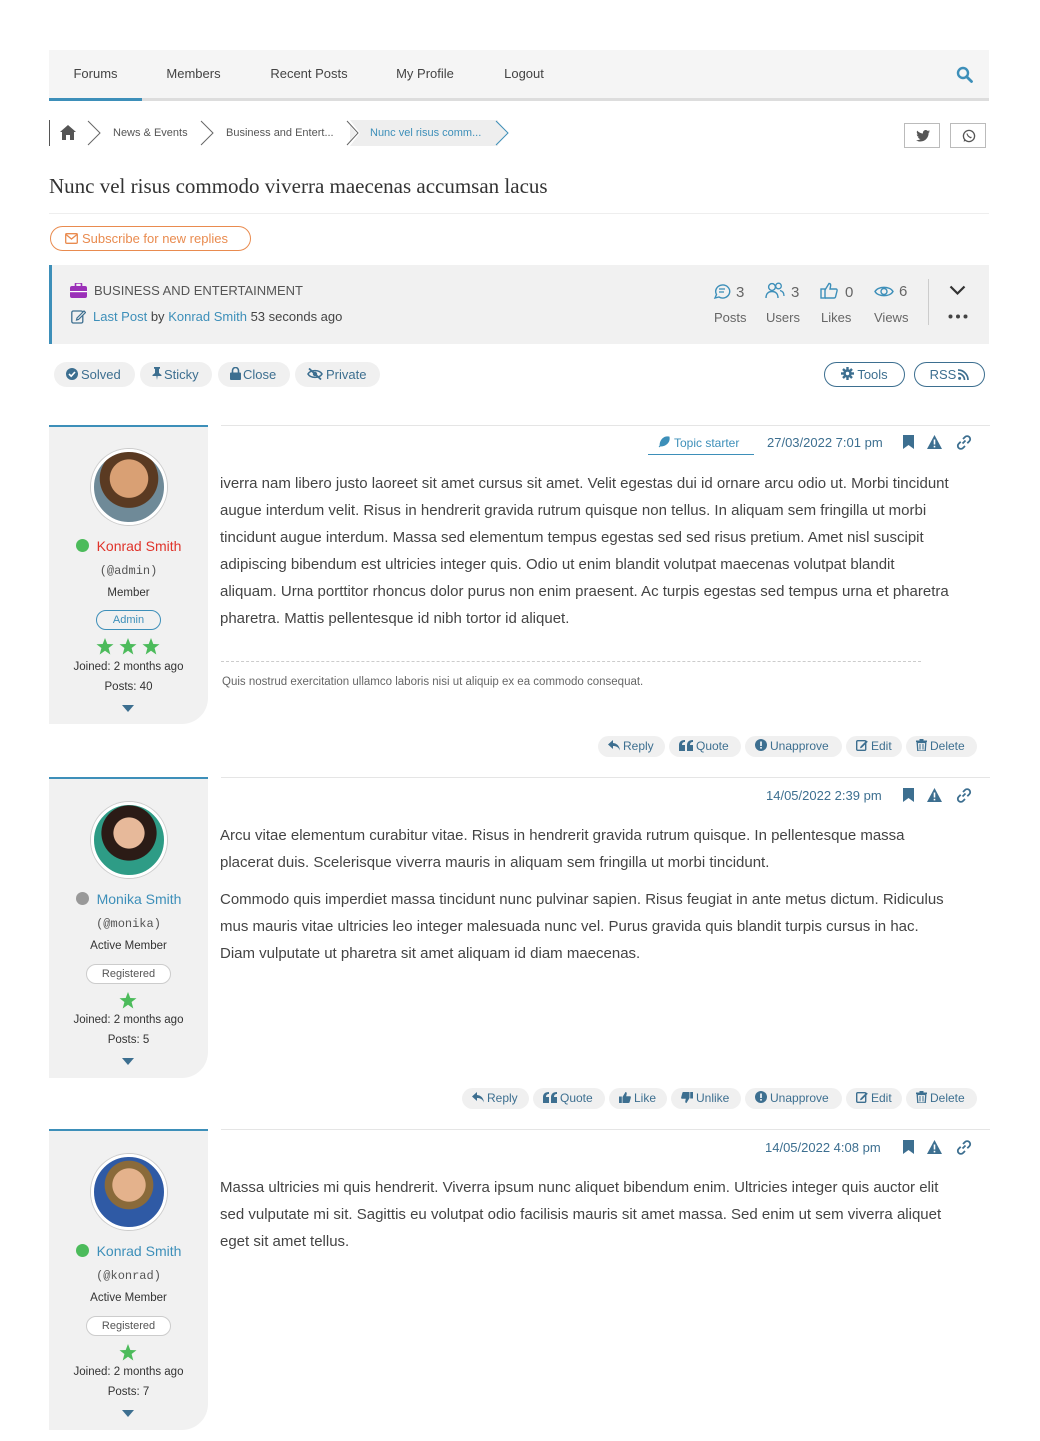 The width and height of the screenshot is (1040, 1441). I want to click on search-icon, so click(964, 74).